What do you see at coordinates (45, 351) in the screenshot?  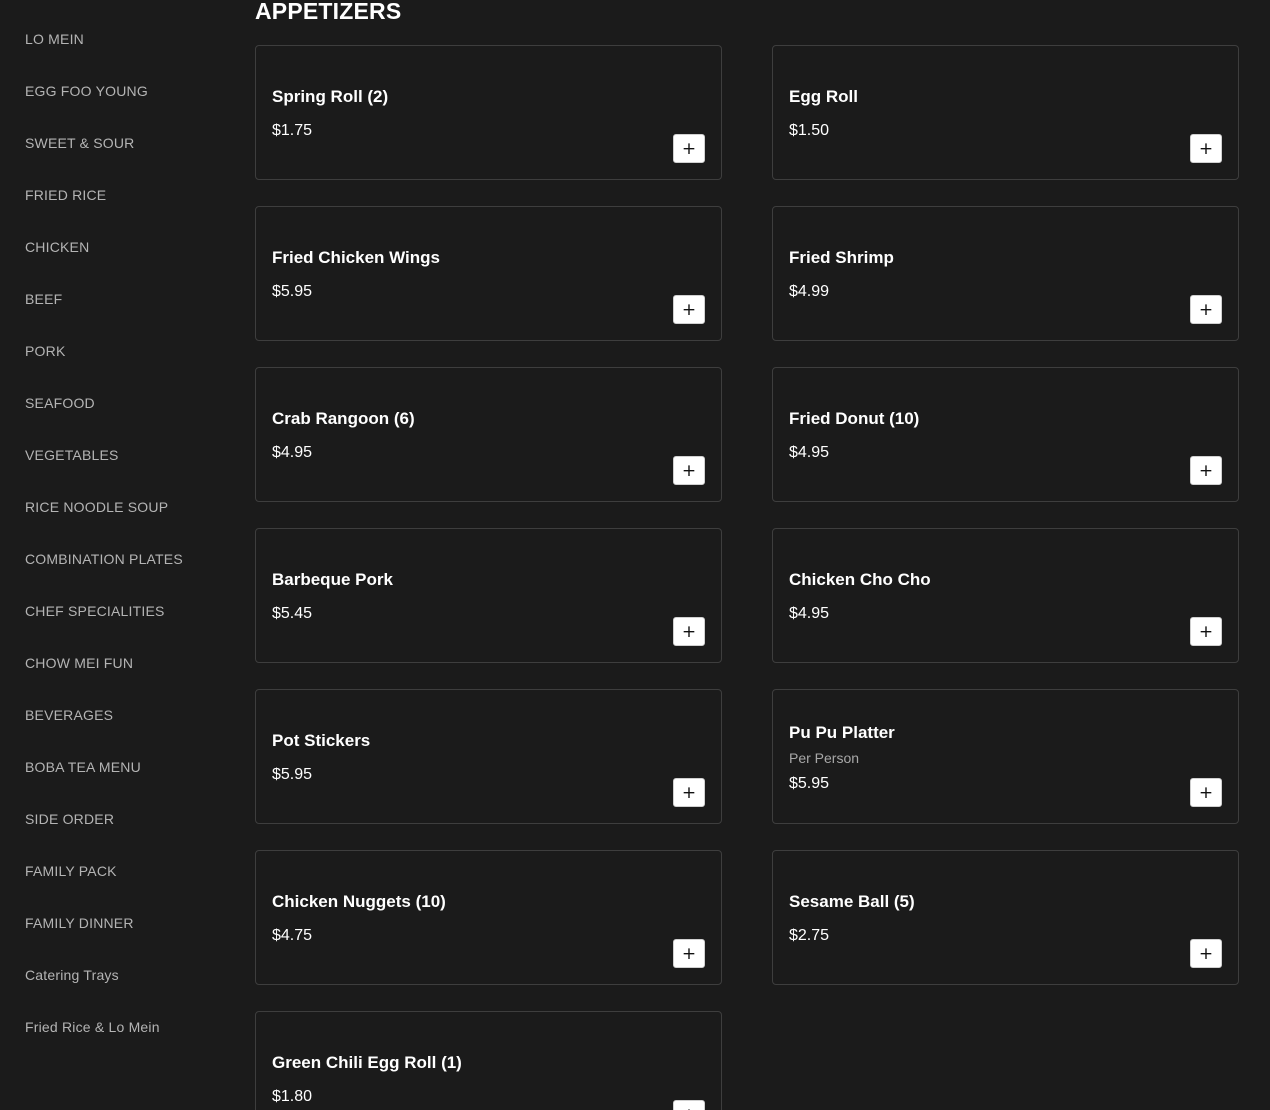 I see `sidebar-item-pork: PORK` at bounding box center [45, 351].